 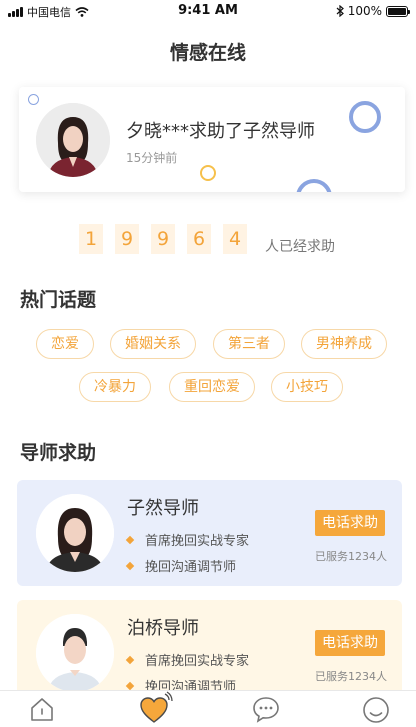 I want to click on counter-digit: 6, so click(x=199, y=239).